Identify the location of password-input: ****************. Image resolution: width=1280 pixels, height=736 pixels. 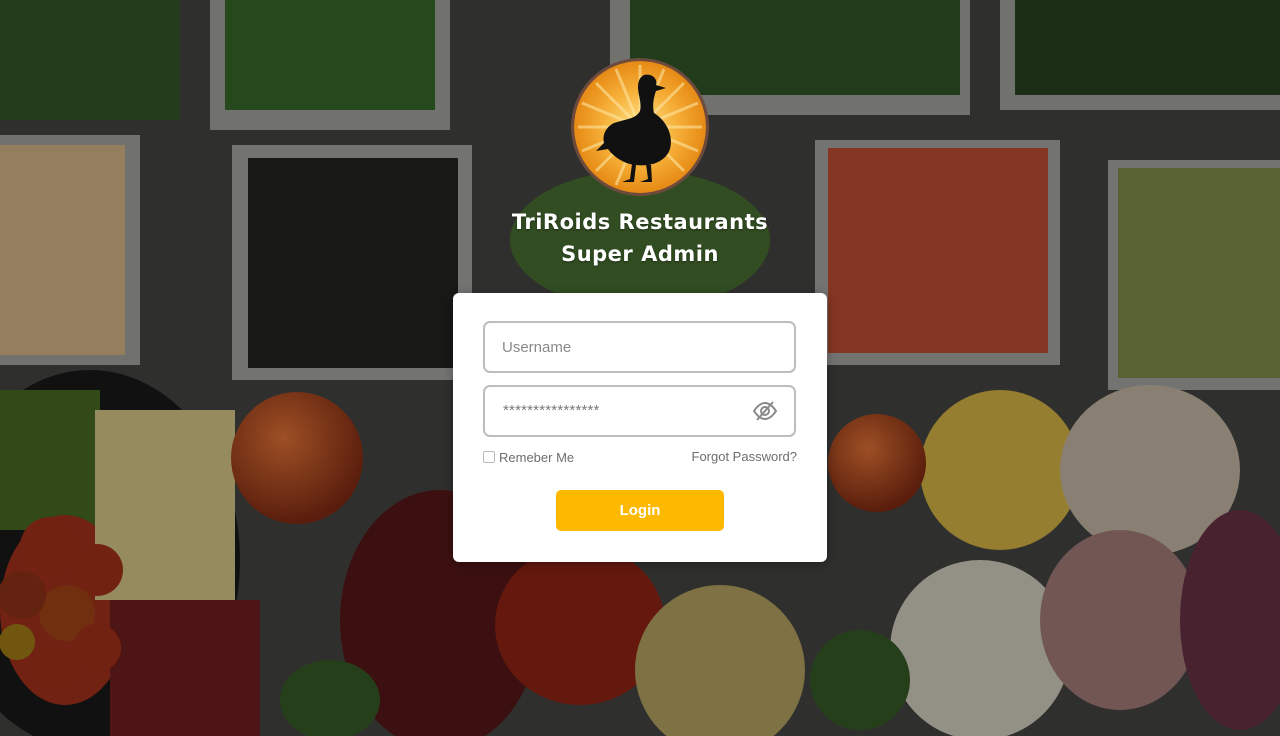
(551, 411).